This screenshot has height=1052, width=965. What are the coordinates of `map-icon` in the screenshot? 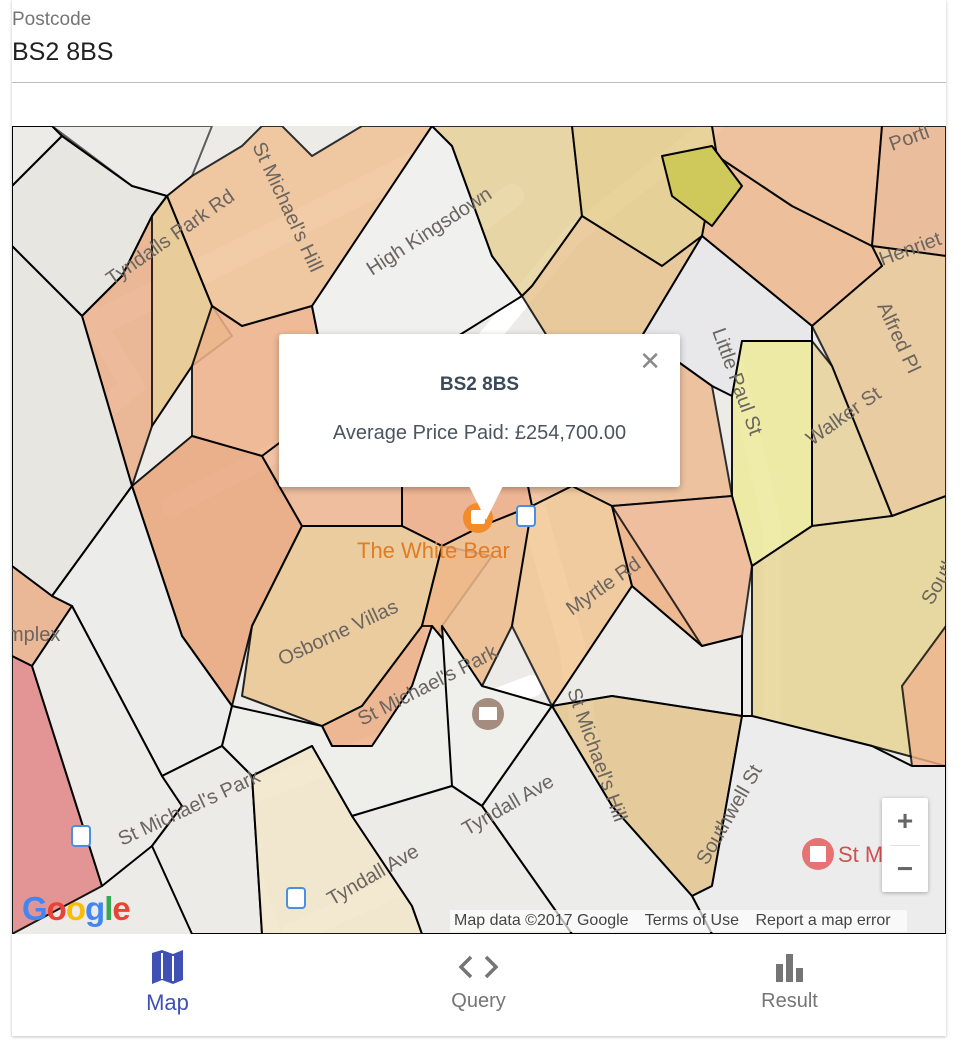 It's located at (167, 967).